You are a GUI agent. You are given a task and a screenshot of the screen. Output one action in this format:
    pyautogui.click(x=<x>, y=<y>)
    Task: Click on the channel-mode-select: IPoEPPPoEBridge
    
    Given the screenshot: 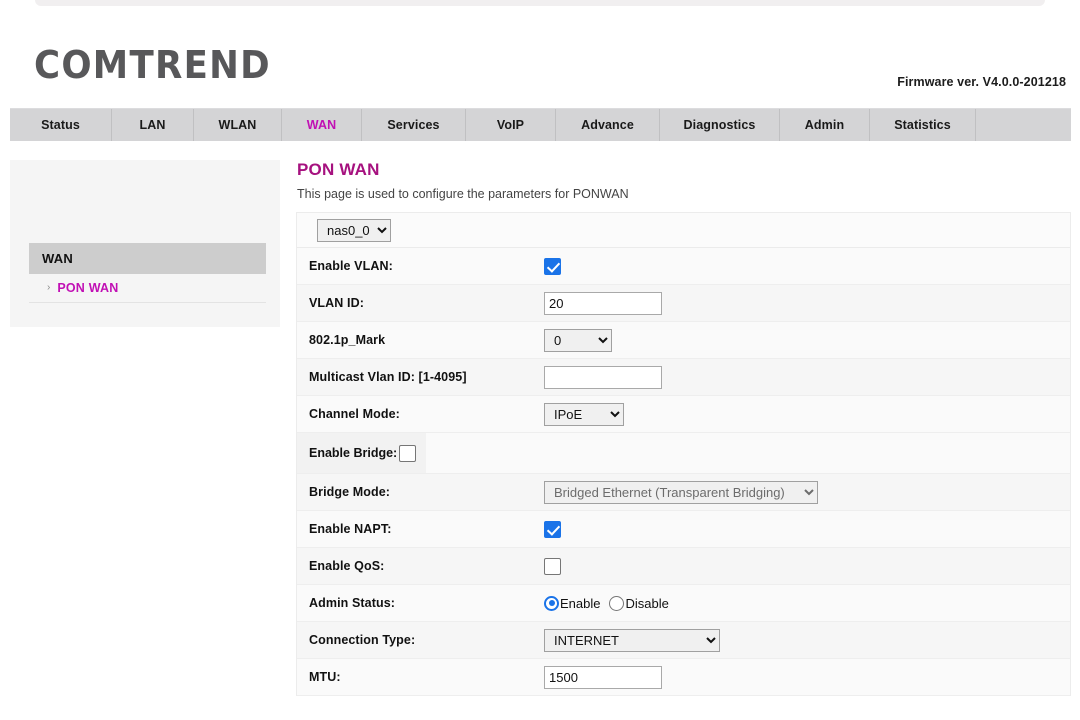 What is the action you would take?
    pyautogui.click(x=584, y=414)
    